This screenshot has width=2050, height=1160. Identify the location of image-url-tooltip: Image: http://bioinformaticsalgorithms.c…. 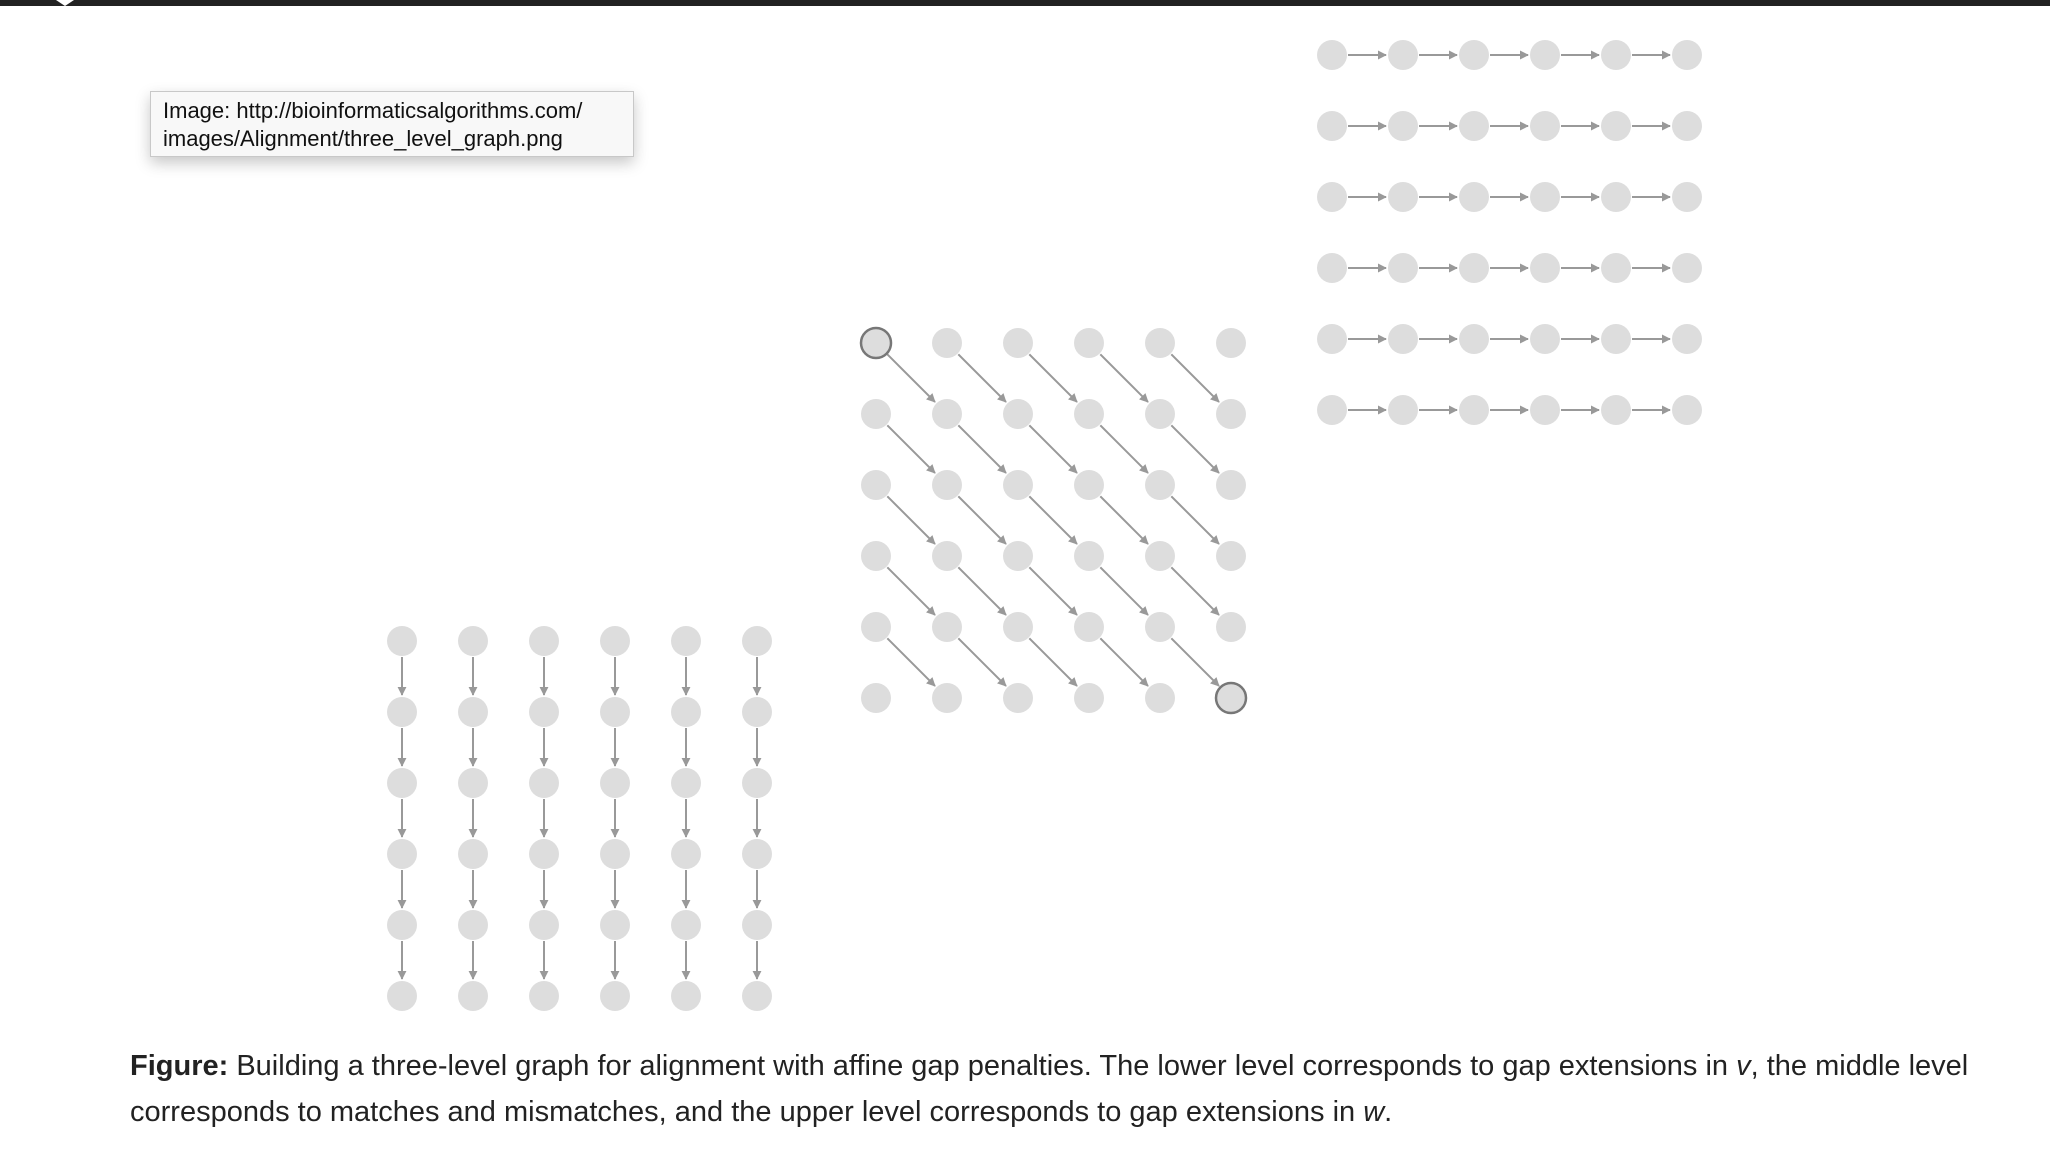
(392, 124).